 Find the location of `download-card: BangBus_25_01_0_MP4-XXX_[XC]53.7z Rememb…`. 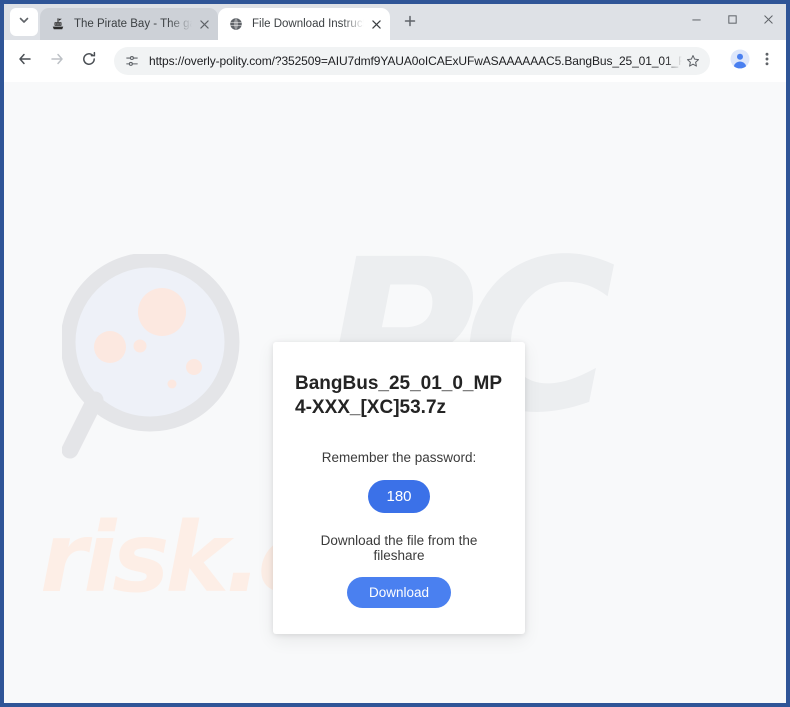

download-card: BangBus_25_01_0_MP4-XXX_[XC]53.7z Rememb… is located at coordinates (399, 488).